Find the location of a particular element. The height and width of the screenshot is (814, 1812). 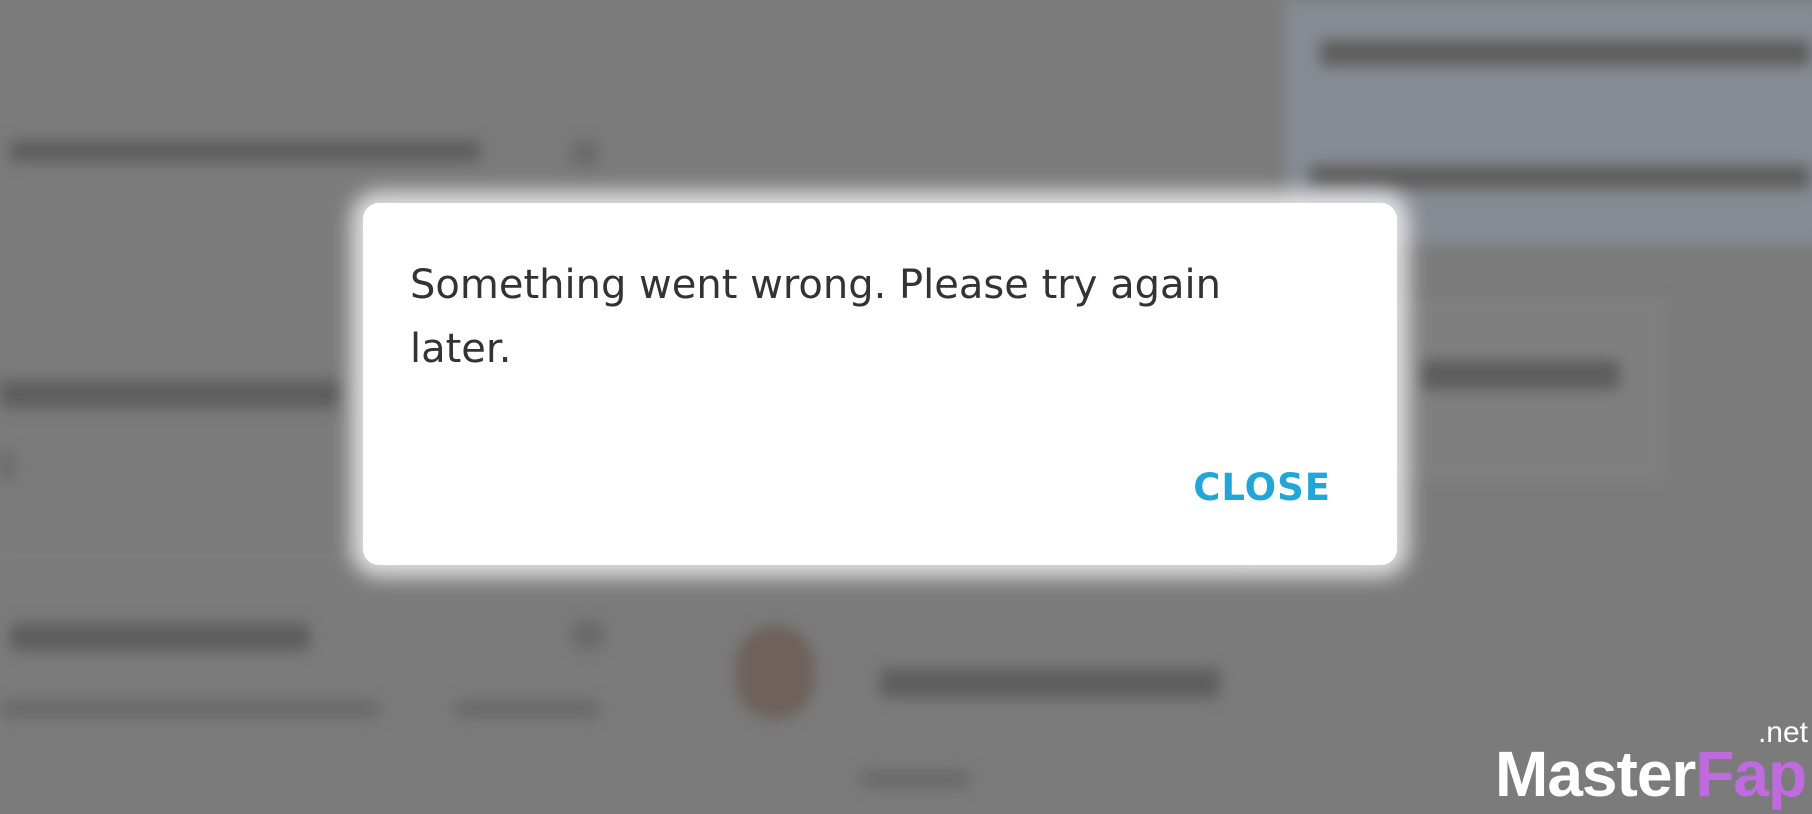

close-button: CLOSE is located at coordinates (1262, 487).